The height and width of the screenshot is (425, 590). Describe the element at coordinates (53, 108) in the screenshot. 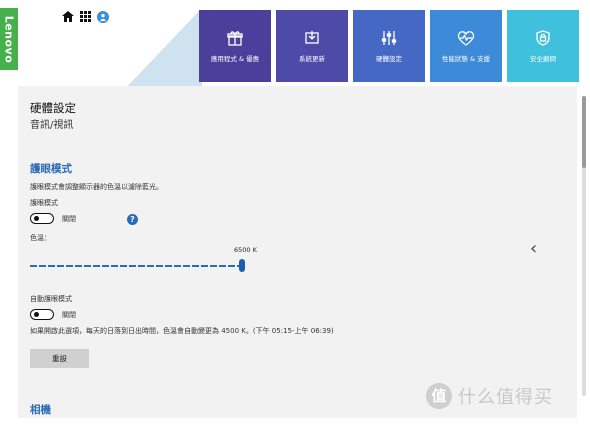

I see `page-title: 硬體設定` at that location.